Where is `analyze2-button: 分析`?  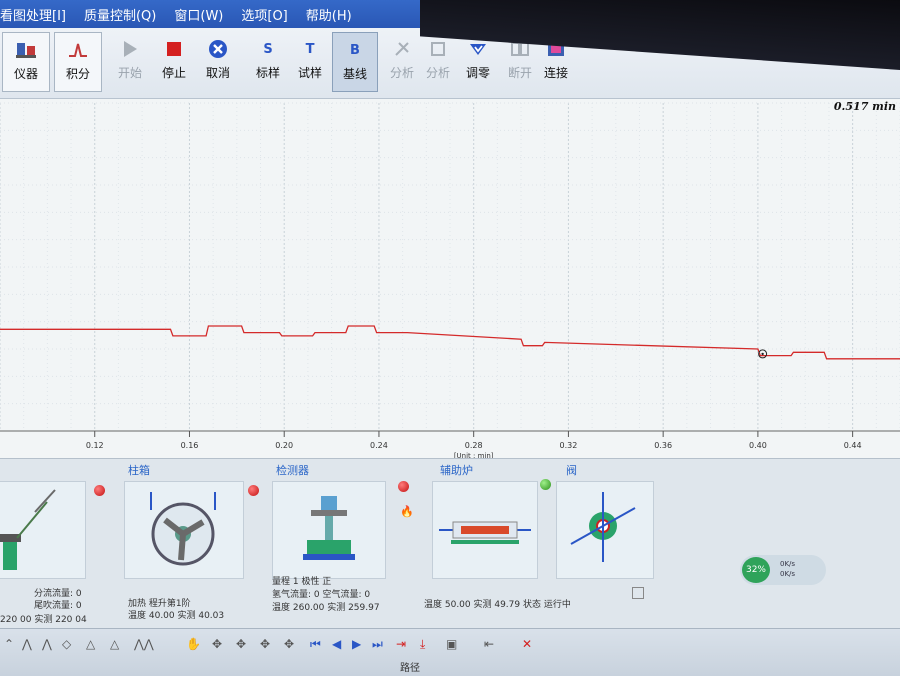
analyze2-button: 分析 is located at coordinates (438, 61).